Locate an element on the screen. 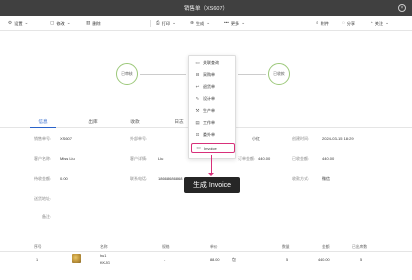  gear-icon: ⚙ is located at coordinates (10, 23).